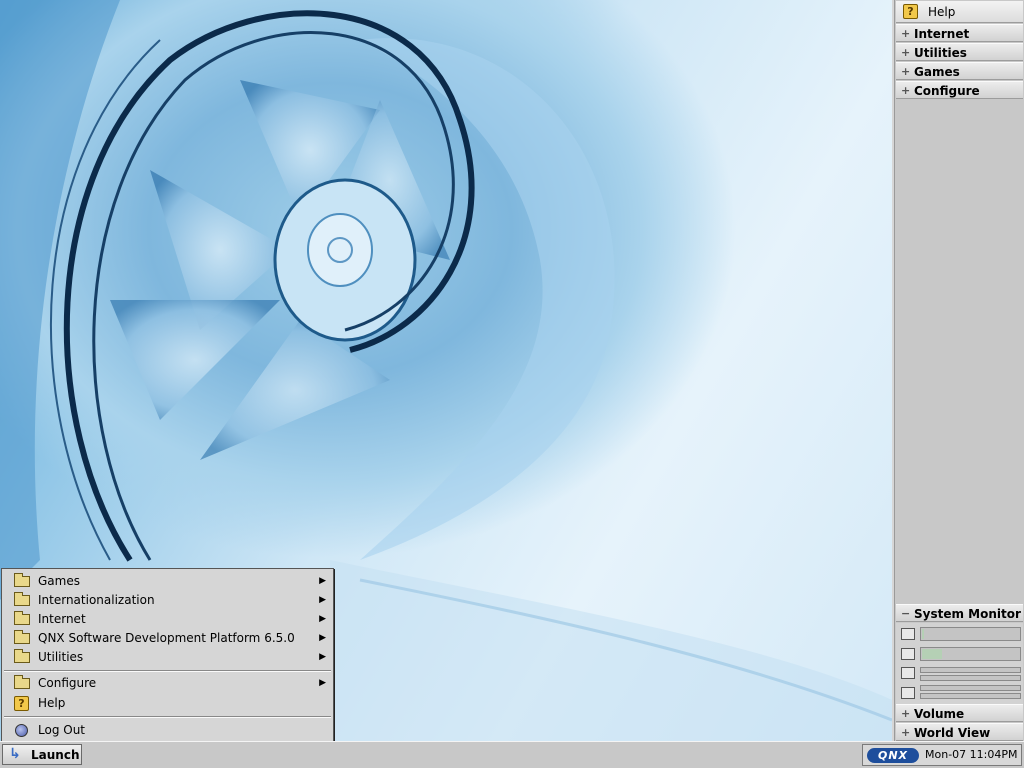  What do you see at coordinates (906, 613) in the screenshot?
I see `collapse-icon: −` at bounding box center [906, 613].